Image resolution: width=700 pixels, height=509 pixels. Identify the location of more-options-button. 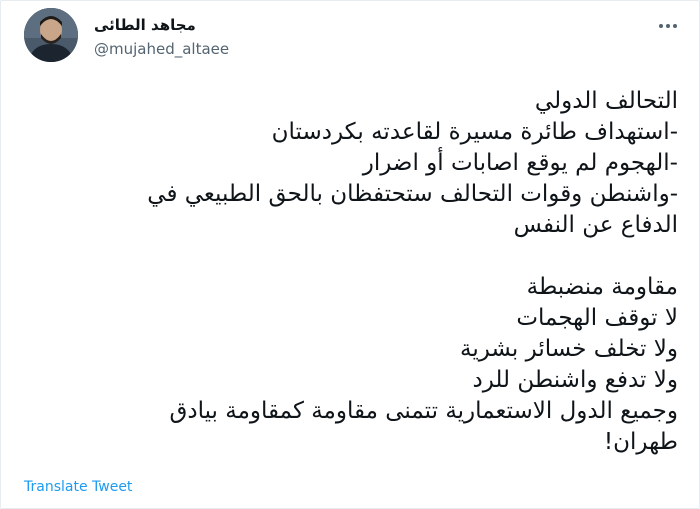
(668, 26).